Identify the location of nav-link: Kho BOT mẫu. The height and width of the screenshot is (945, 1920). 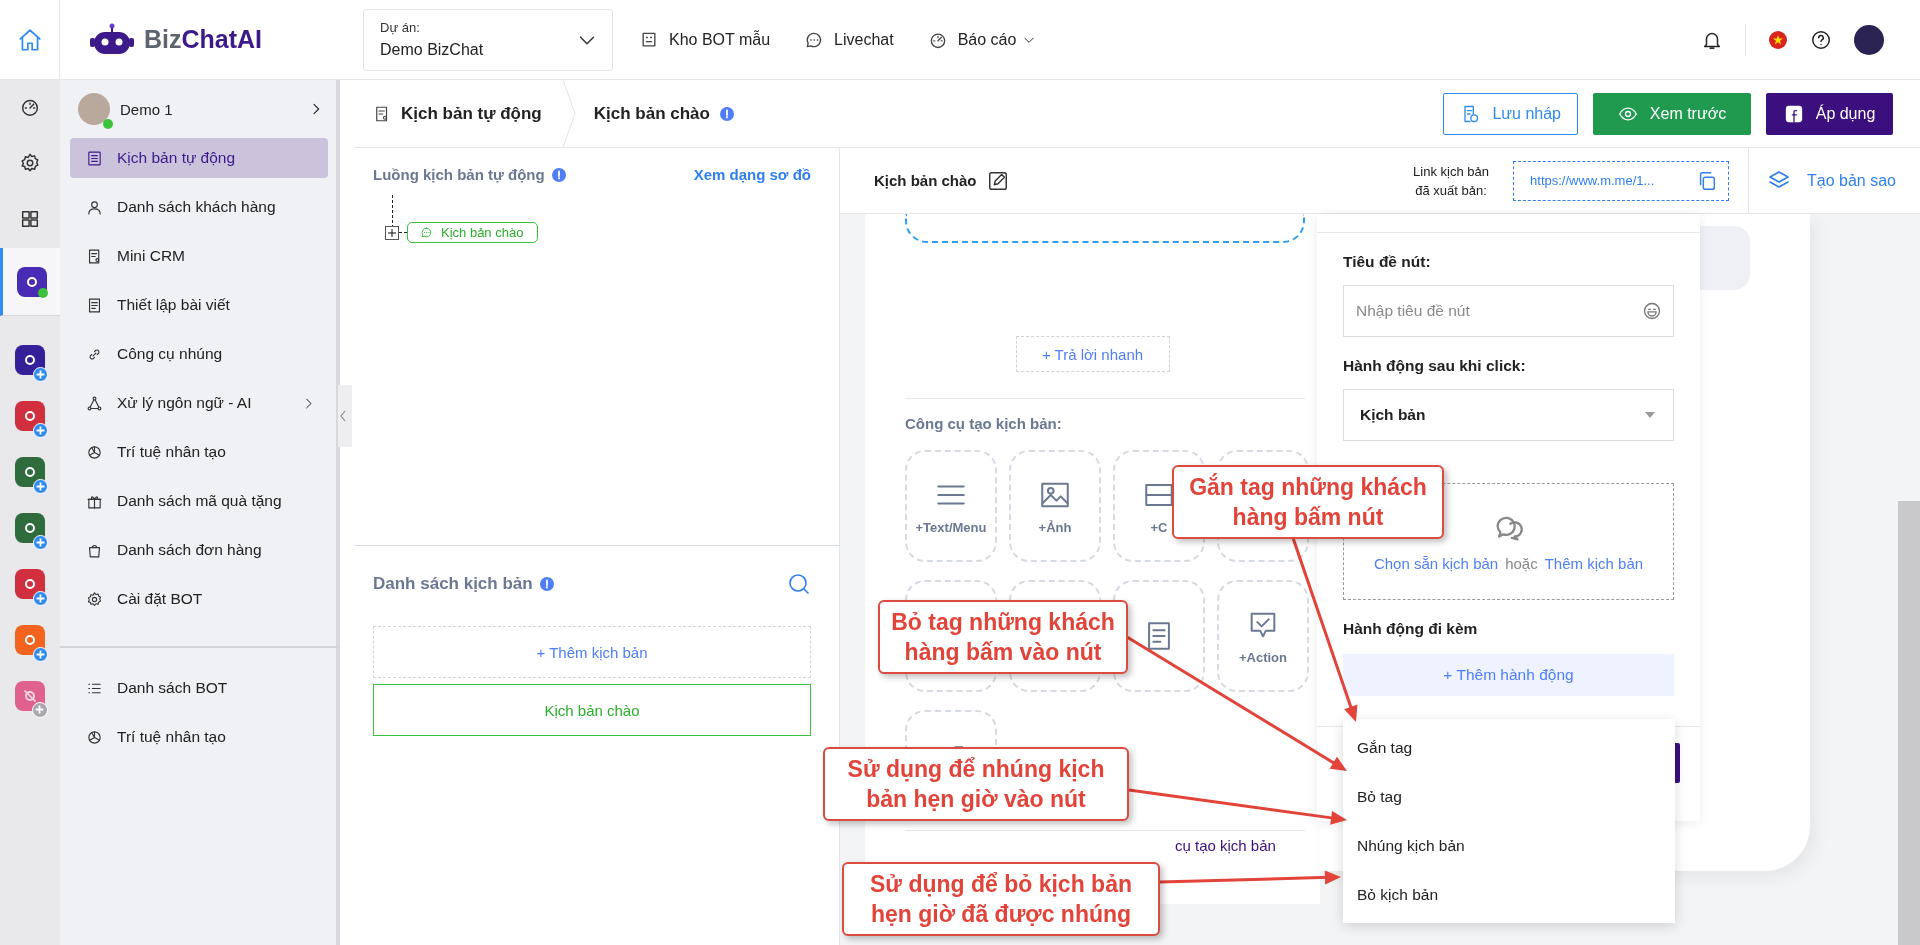
(705, 39).